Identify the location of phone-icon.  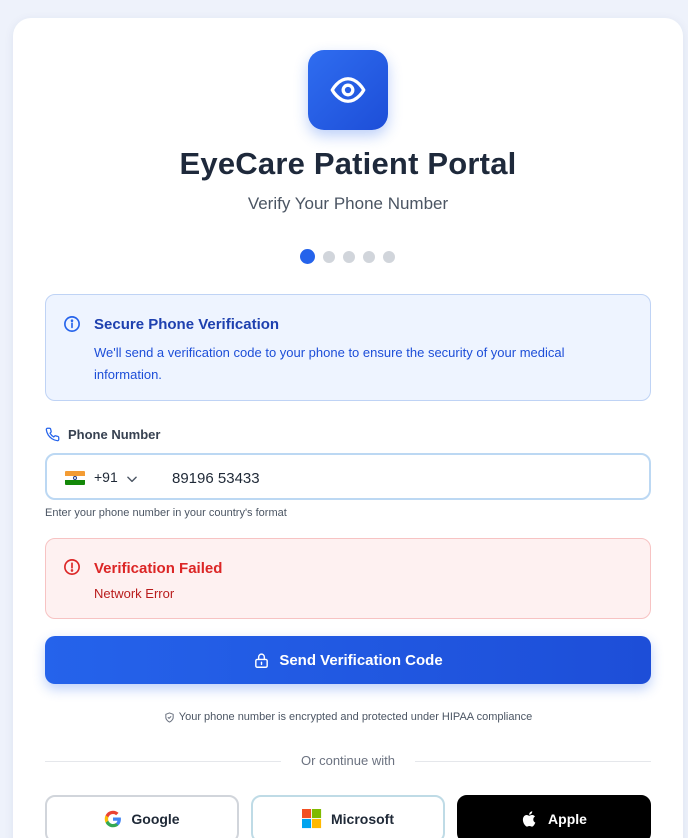
(52, 434).